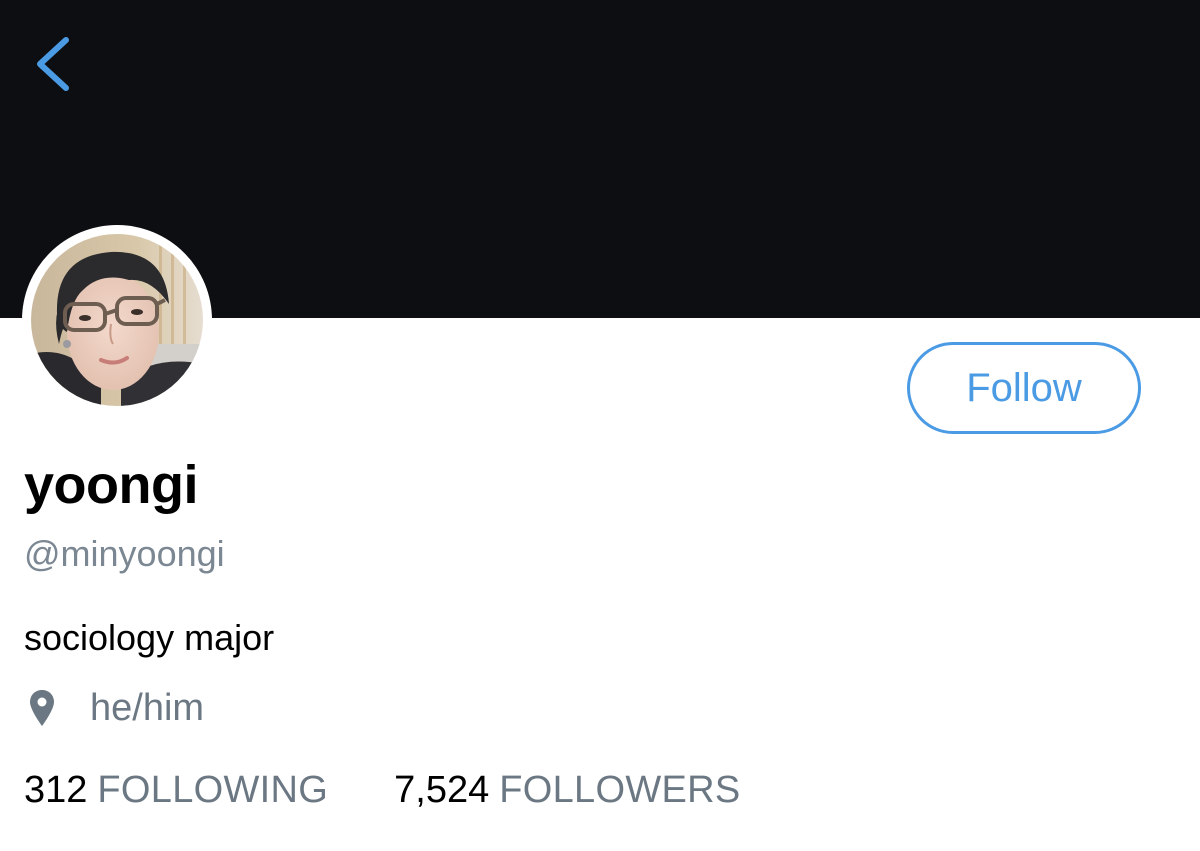 The width and height of the screenshot is (1200, 851). What do you see at coordinates (42, 708) in the screenshot?
I see `location-pin-icon` at bounding box center [42, 708].